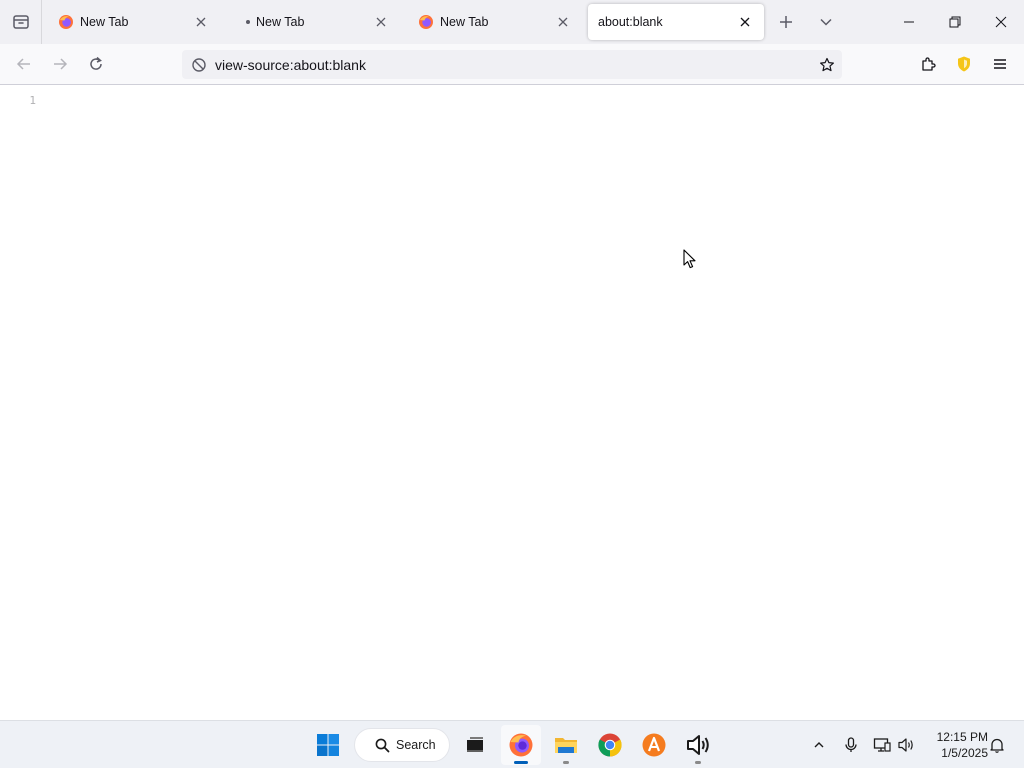  I want to click on firefox-view-icon, so click(20, 22).